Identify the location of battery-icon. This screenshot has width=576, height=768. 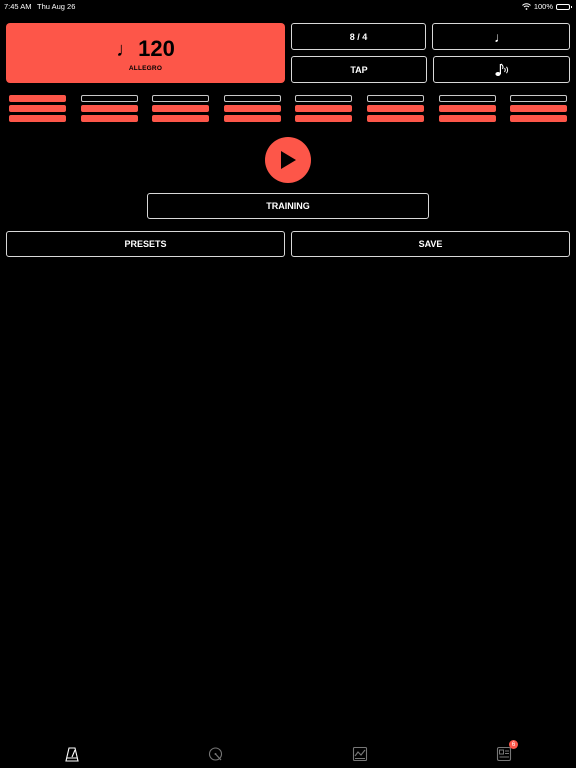
(564, 6).